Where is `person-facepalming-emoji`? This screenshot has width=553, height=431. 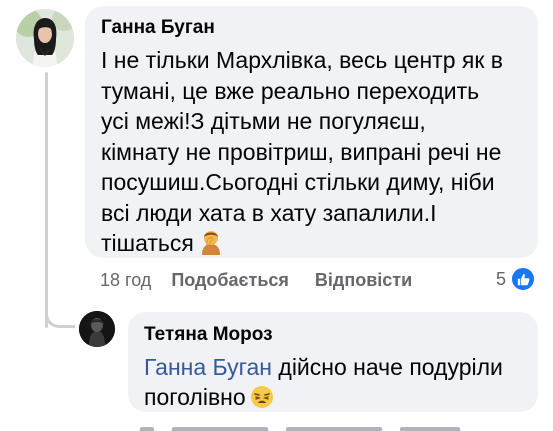
person-facepalming-emoji is located at coordinates (211, 246).